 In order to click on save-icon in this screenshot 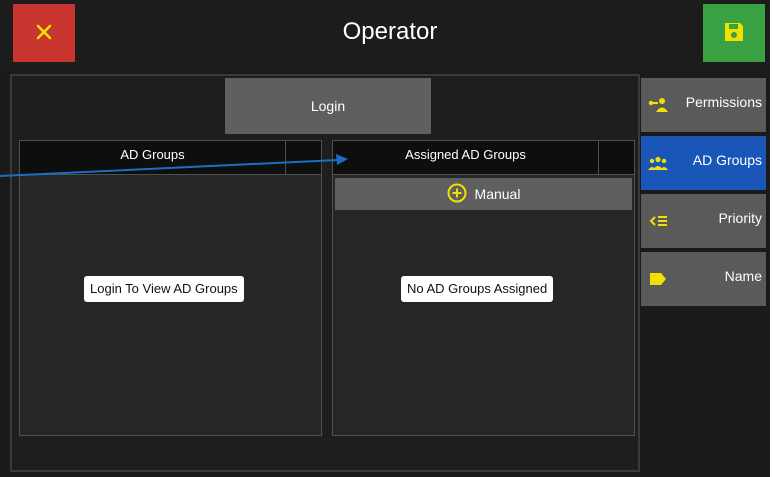, I will do `click(734, 33)`.